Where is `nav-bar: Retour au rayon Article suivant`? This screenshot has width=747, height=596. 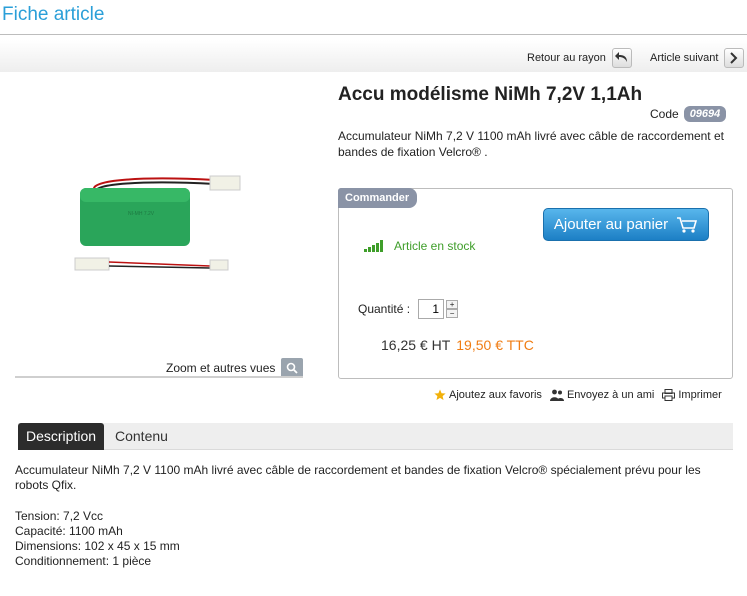
nav-bar: Retour au rayon Article suivant is located at coordinates (373, 56).